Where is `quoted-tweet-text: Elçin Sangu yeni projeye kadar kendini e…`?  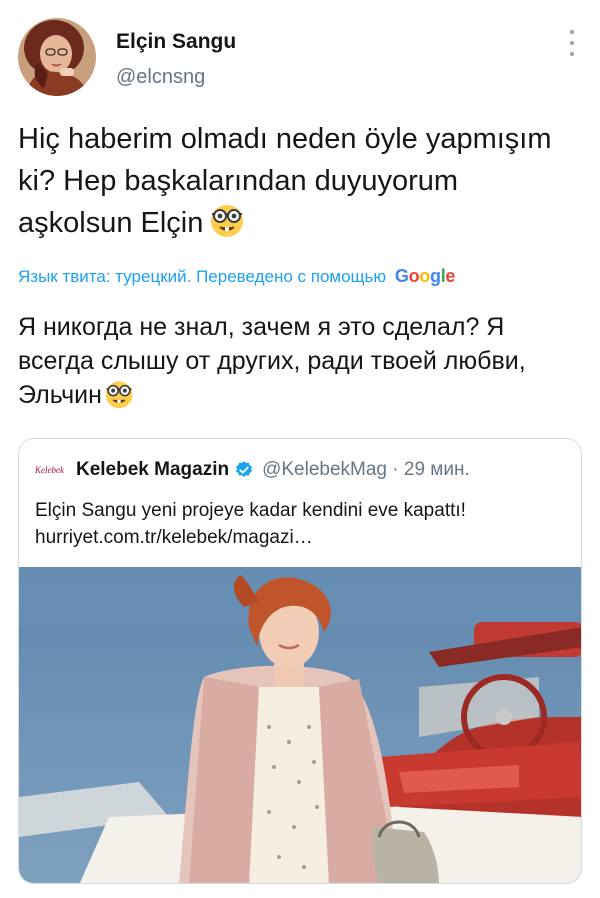
quoted-tweet-text: Elçin Sangu yeni projeye kadar kendini e… is located at coordinates (250, 524).